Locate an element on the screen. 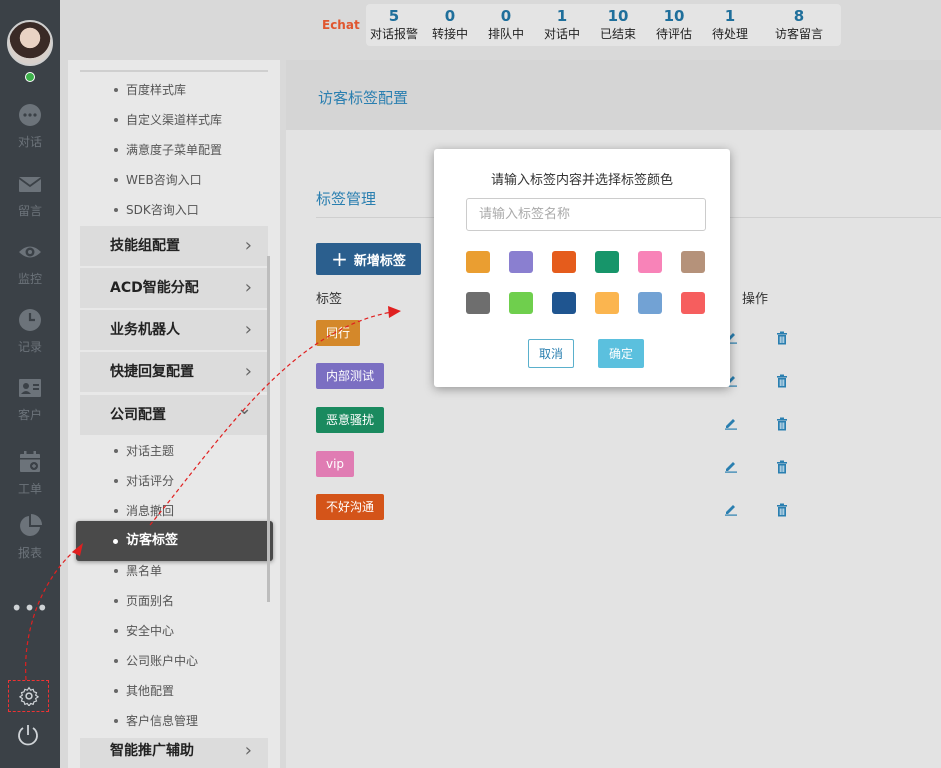  avatar is located at coordinates (30, 43).